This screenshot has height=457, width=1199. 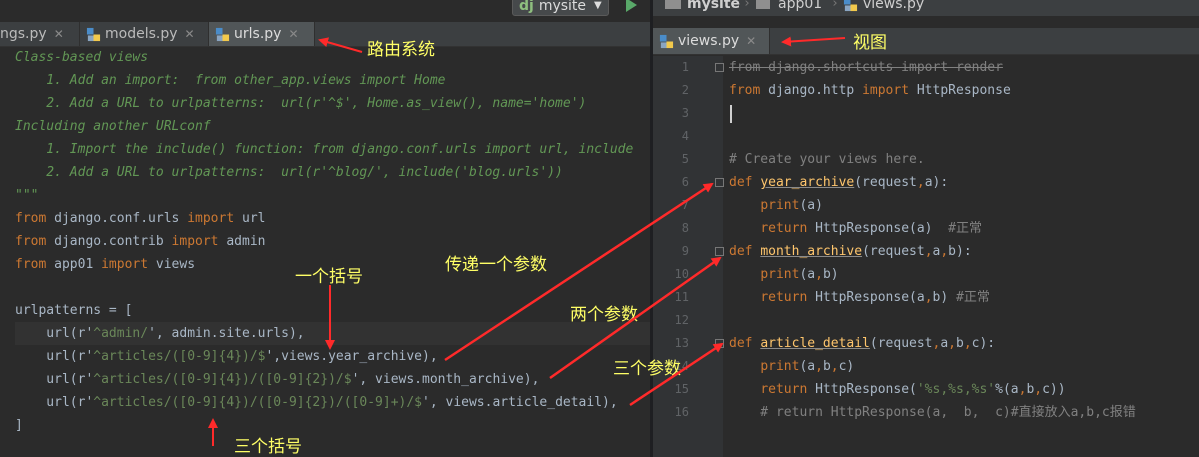 What do you see at coordinates (830, 274) in the screenshot?
I see `code-token: b)` at bounding box center [830, 274].